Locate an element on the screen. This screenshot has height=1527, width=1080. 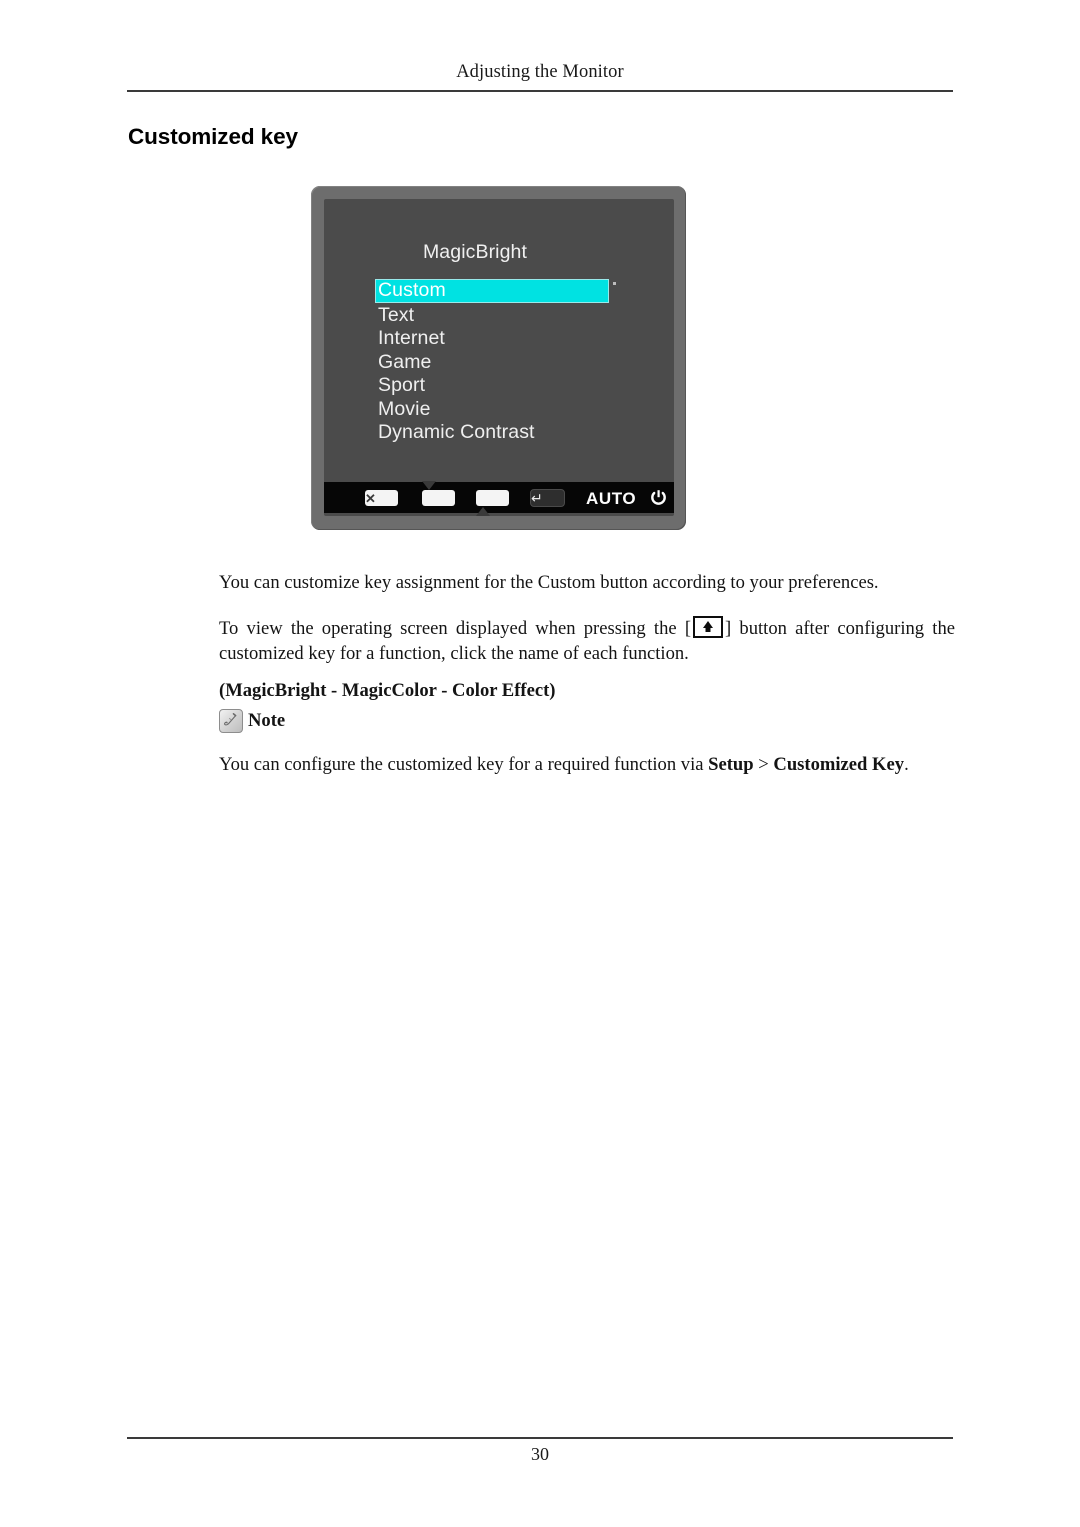
osd-up-button is located at coordinates (492, 502).